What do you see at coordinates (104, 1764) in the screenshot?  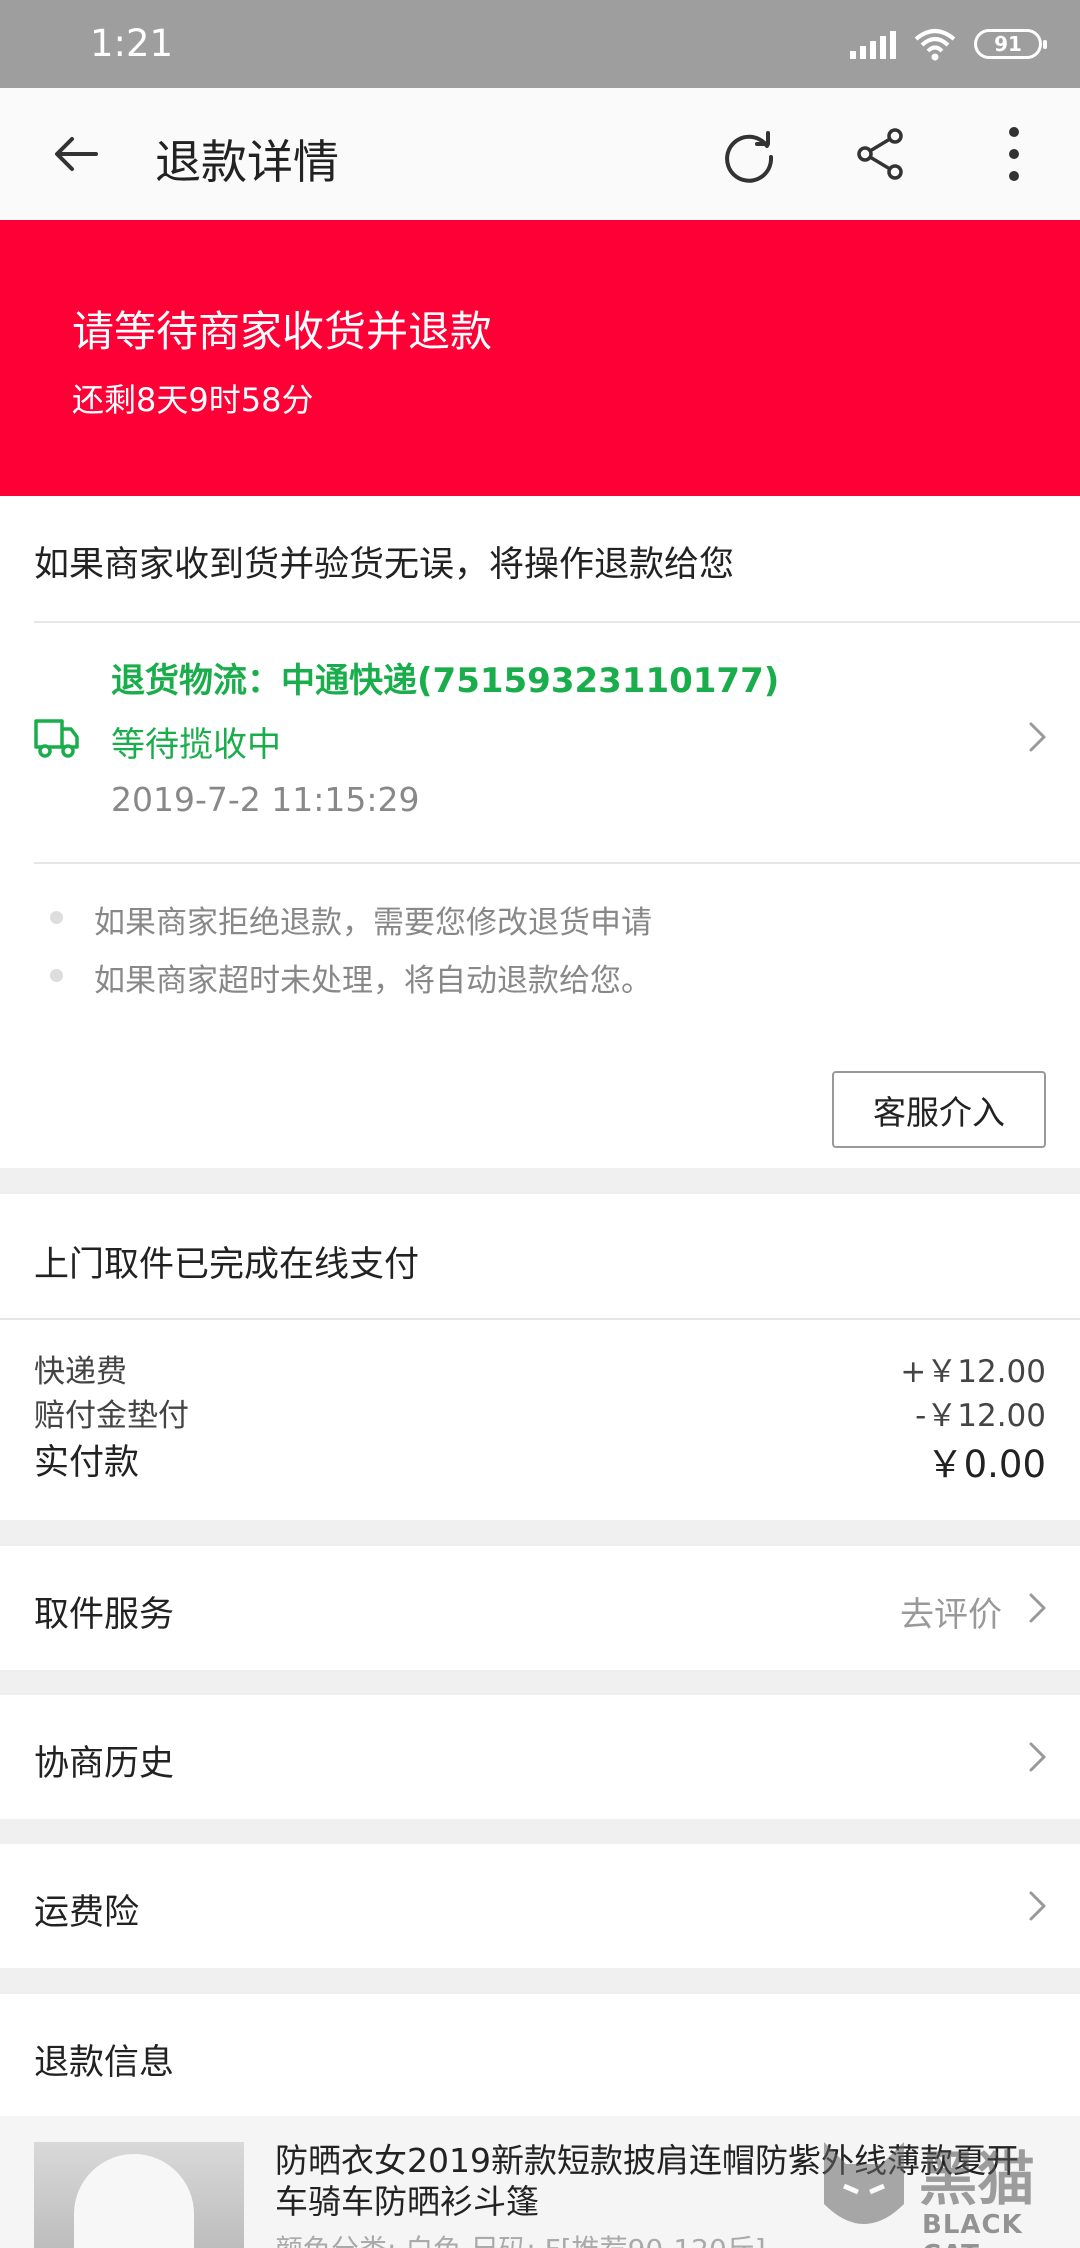 I see `negotiation-history-label: 协商历史` at bounding box center [104, 1764].